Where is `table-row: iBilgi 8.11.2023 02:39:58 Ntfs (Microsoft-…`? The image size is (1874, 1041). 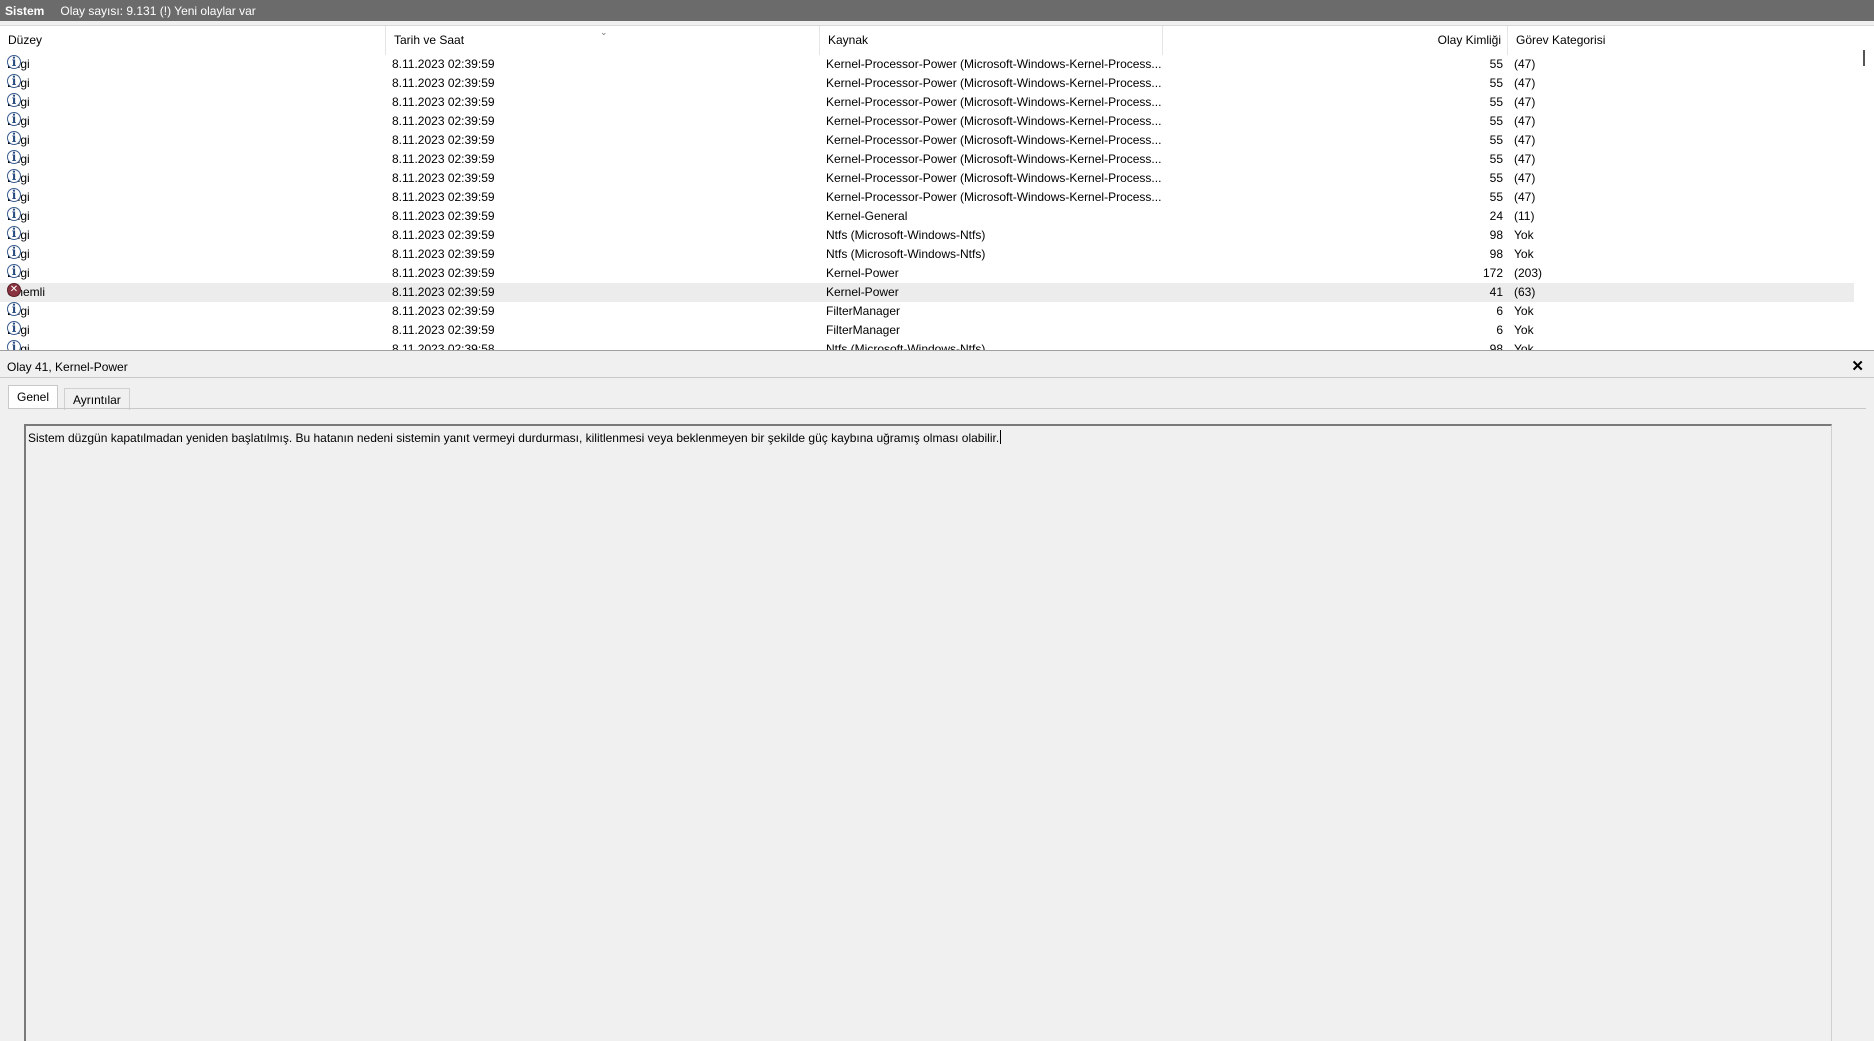
table-row: iBilgi 8.11.2023 02:39:58 Ntfs (Microsoft-… is located at coordinates (927, 345).